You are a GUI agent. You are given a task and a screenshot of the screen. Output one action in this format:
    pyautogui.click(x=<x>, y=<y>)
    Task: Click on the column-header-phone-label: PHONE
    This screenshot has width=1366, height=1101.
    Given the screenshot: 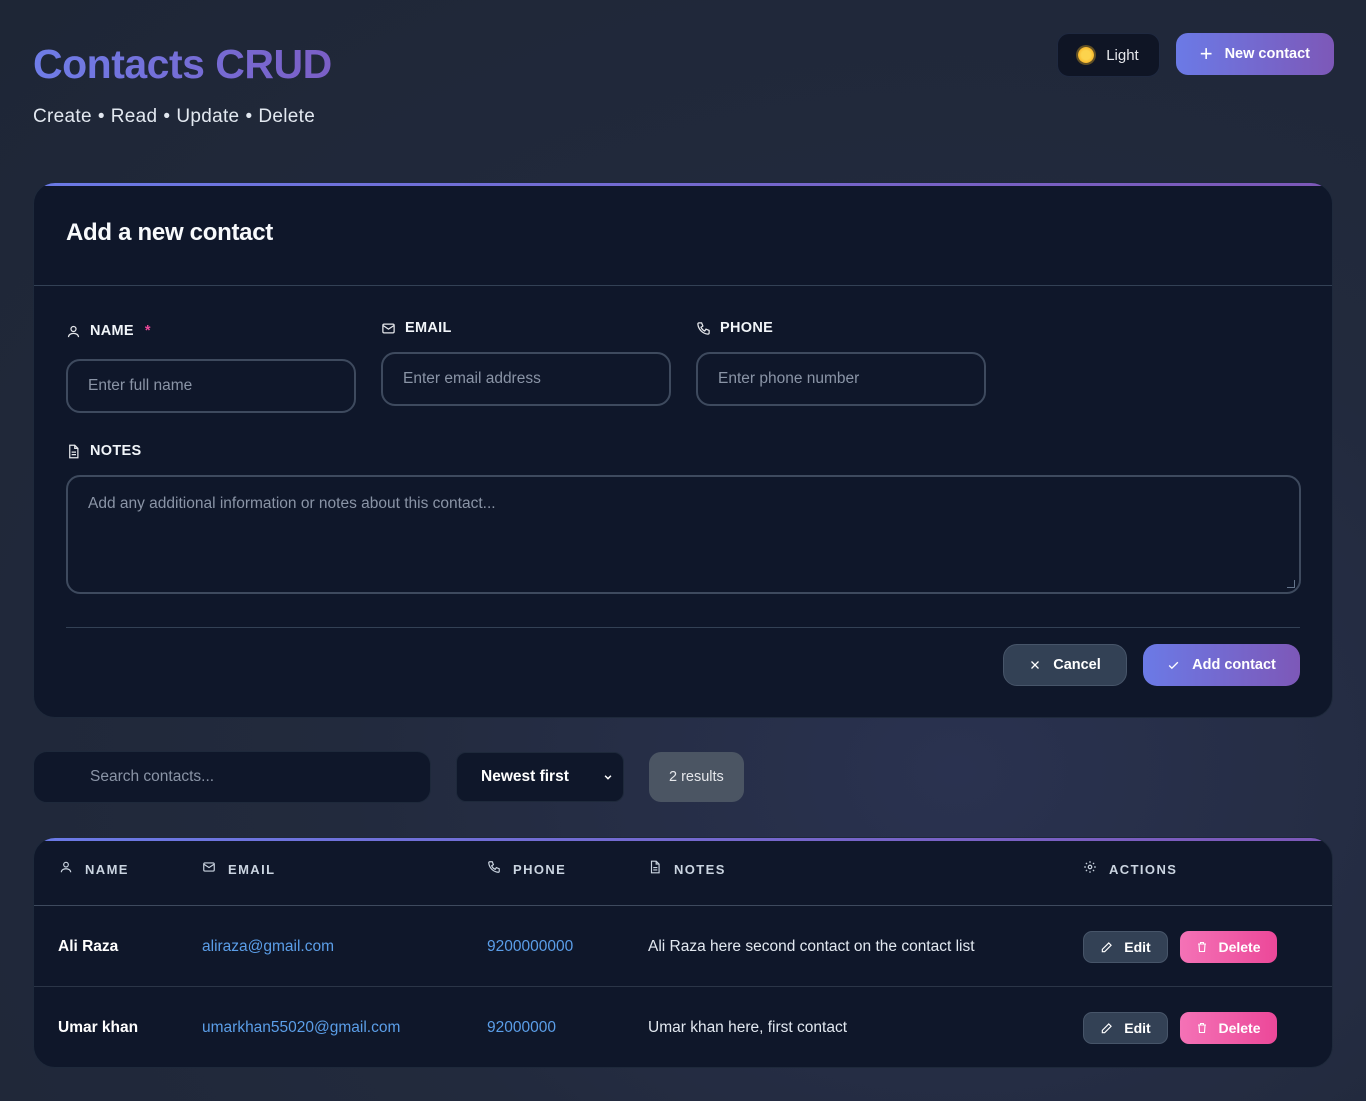 What is the action you would take?
    pyautogui.click(x=540, y=869)
    